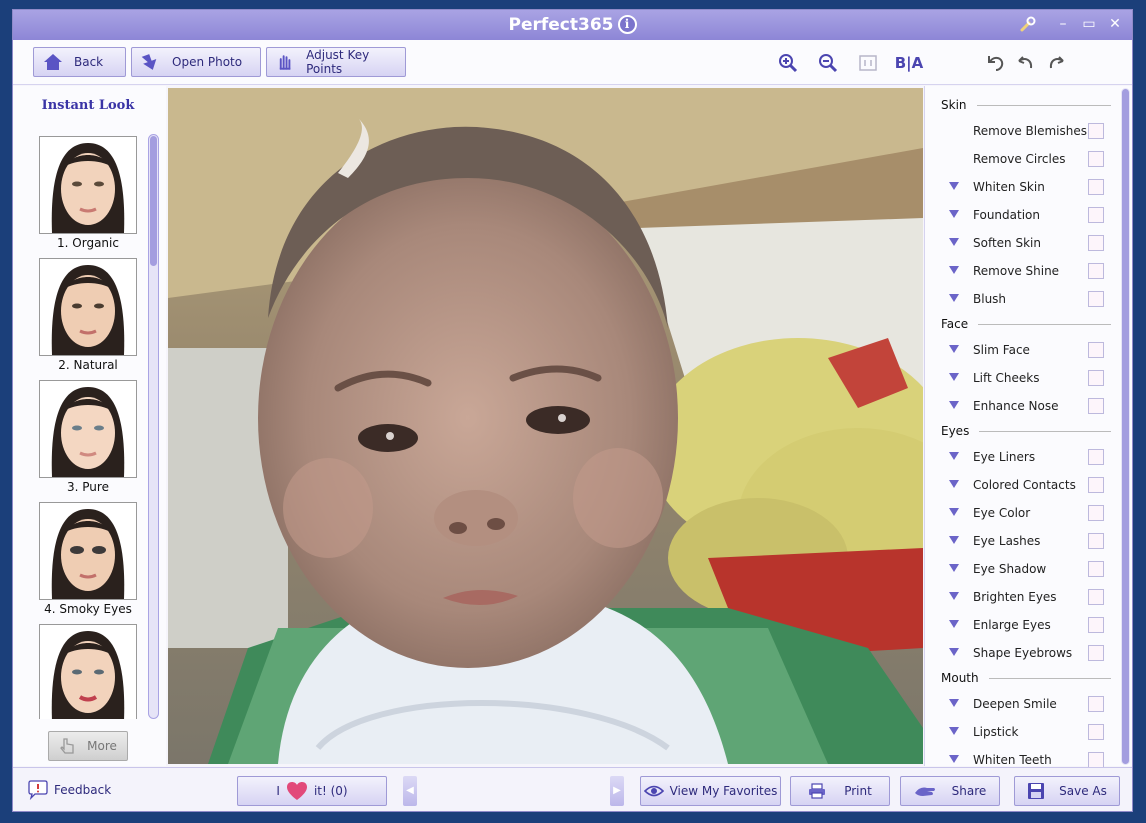 This screenshot has height=823, width=1146. What do you see at coordinates (840, 791) in the screenshot?
I see `print-button: Print` at bounding box center [840, 791].